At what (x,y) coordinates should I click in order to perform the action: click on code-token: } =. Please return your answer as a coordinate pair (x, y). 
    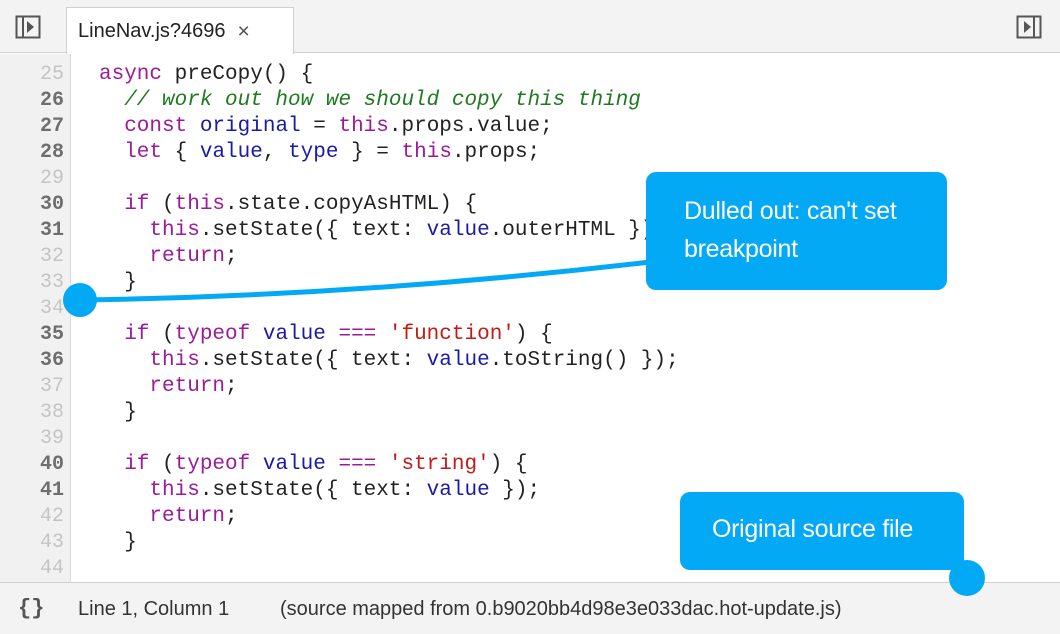
    Looking at the image, I should click on (370, 152).